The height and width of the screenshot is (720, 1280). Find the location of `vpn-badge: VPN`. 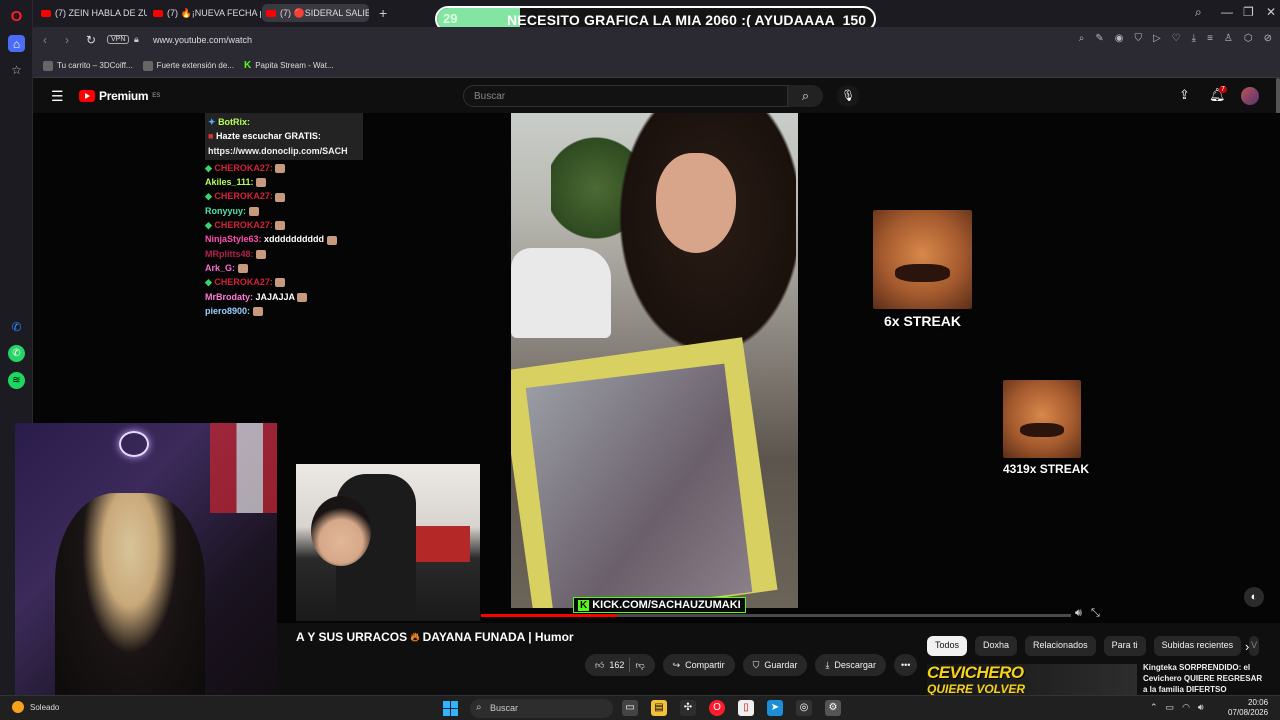

vpn-badge: VPN is located at coordinates (118, 39).